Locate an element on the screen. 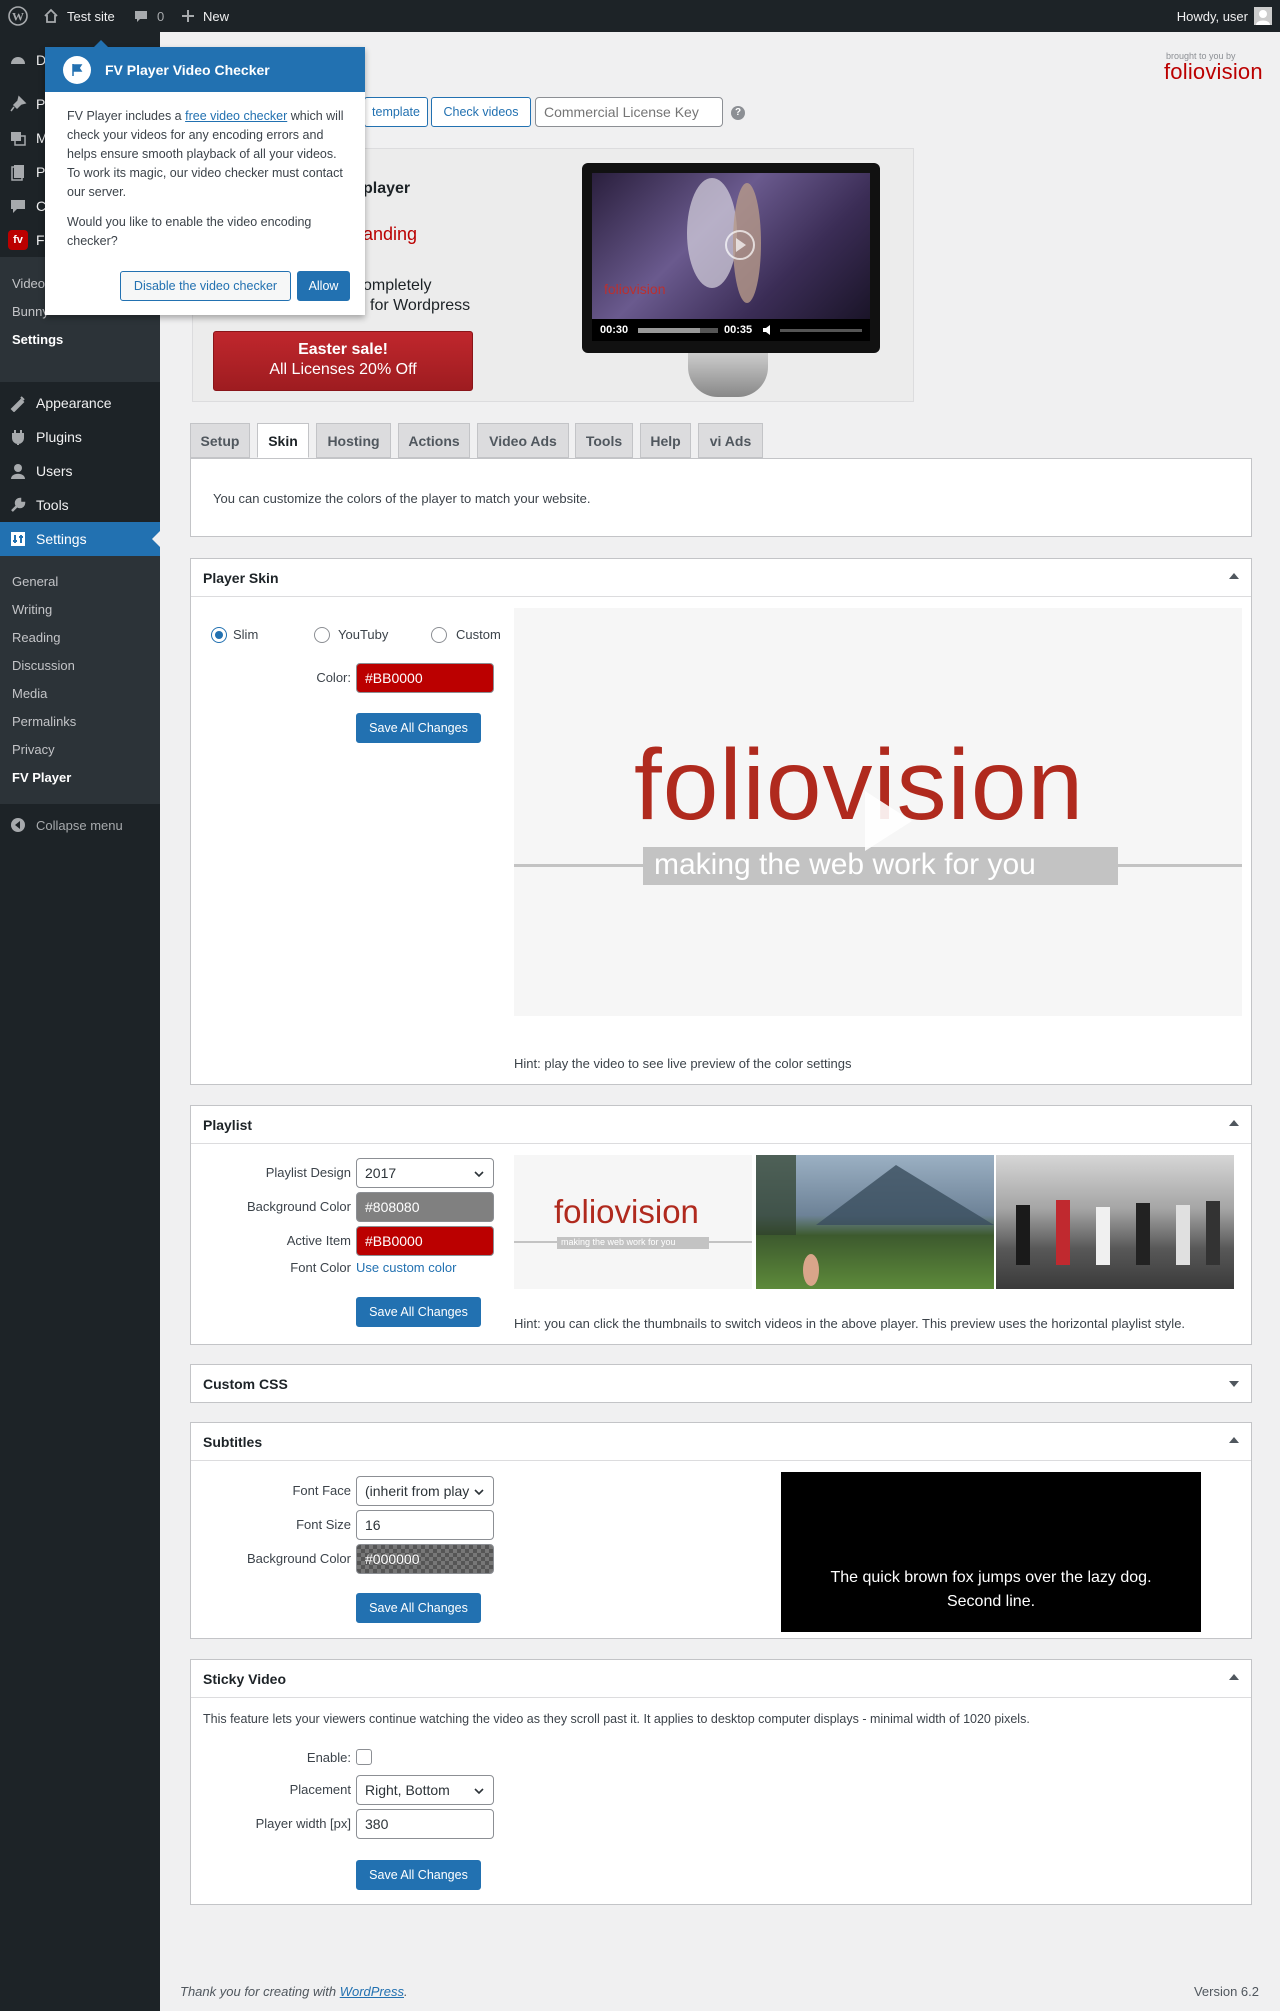 The height and width of the screenshot is (2011, 1280). enable-checkbox is located at coordinates (364, 1757).